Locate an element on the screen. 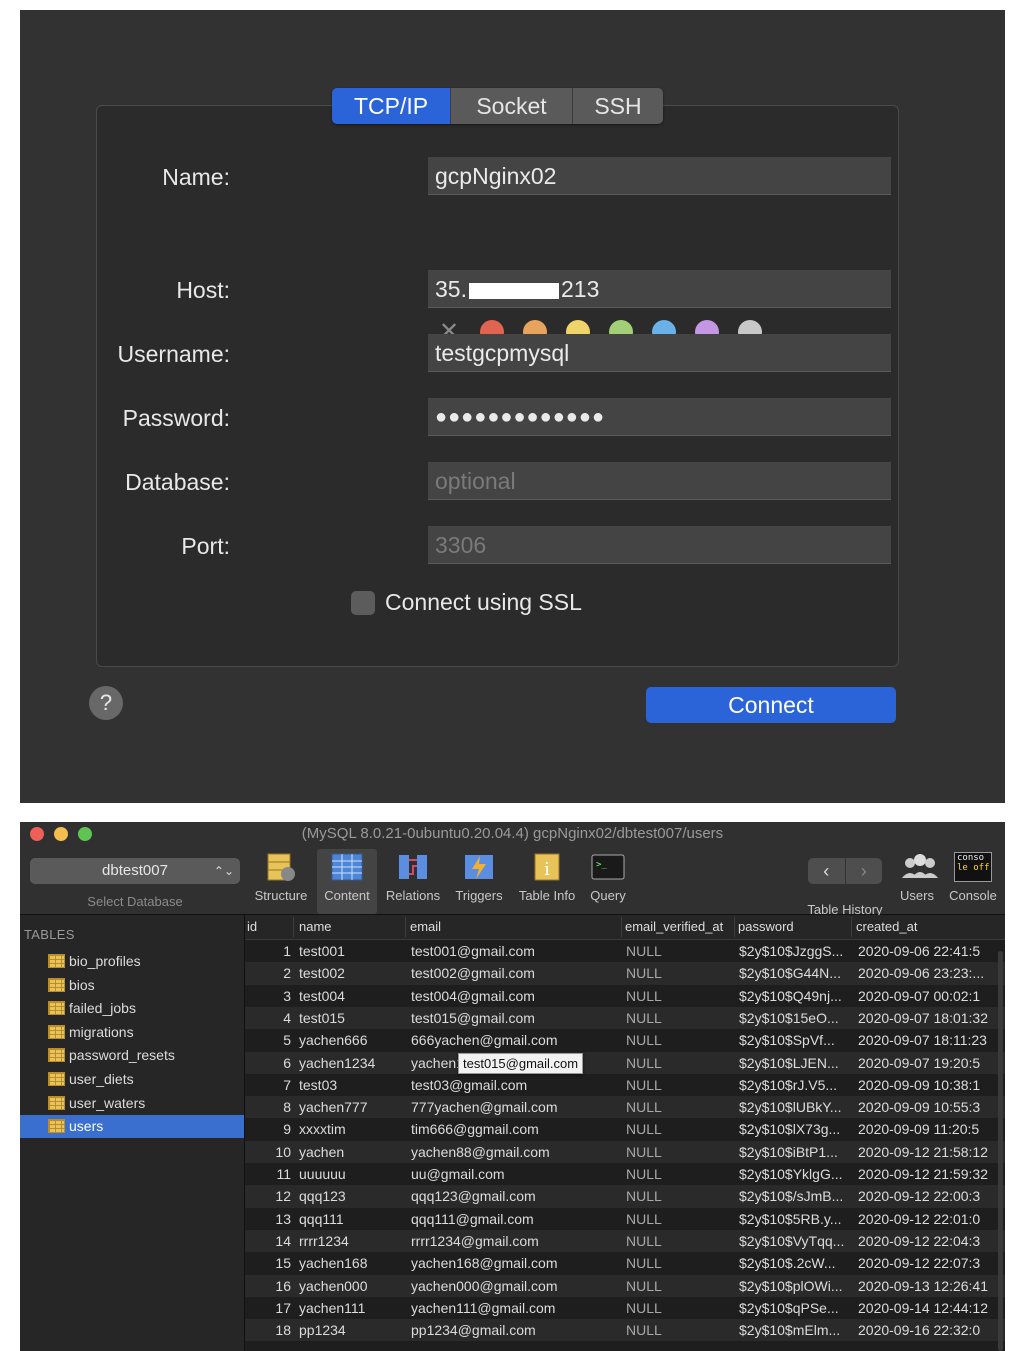  cell-id: 8 is located at coordinates (268, 1107).